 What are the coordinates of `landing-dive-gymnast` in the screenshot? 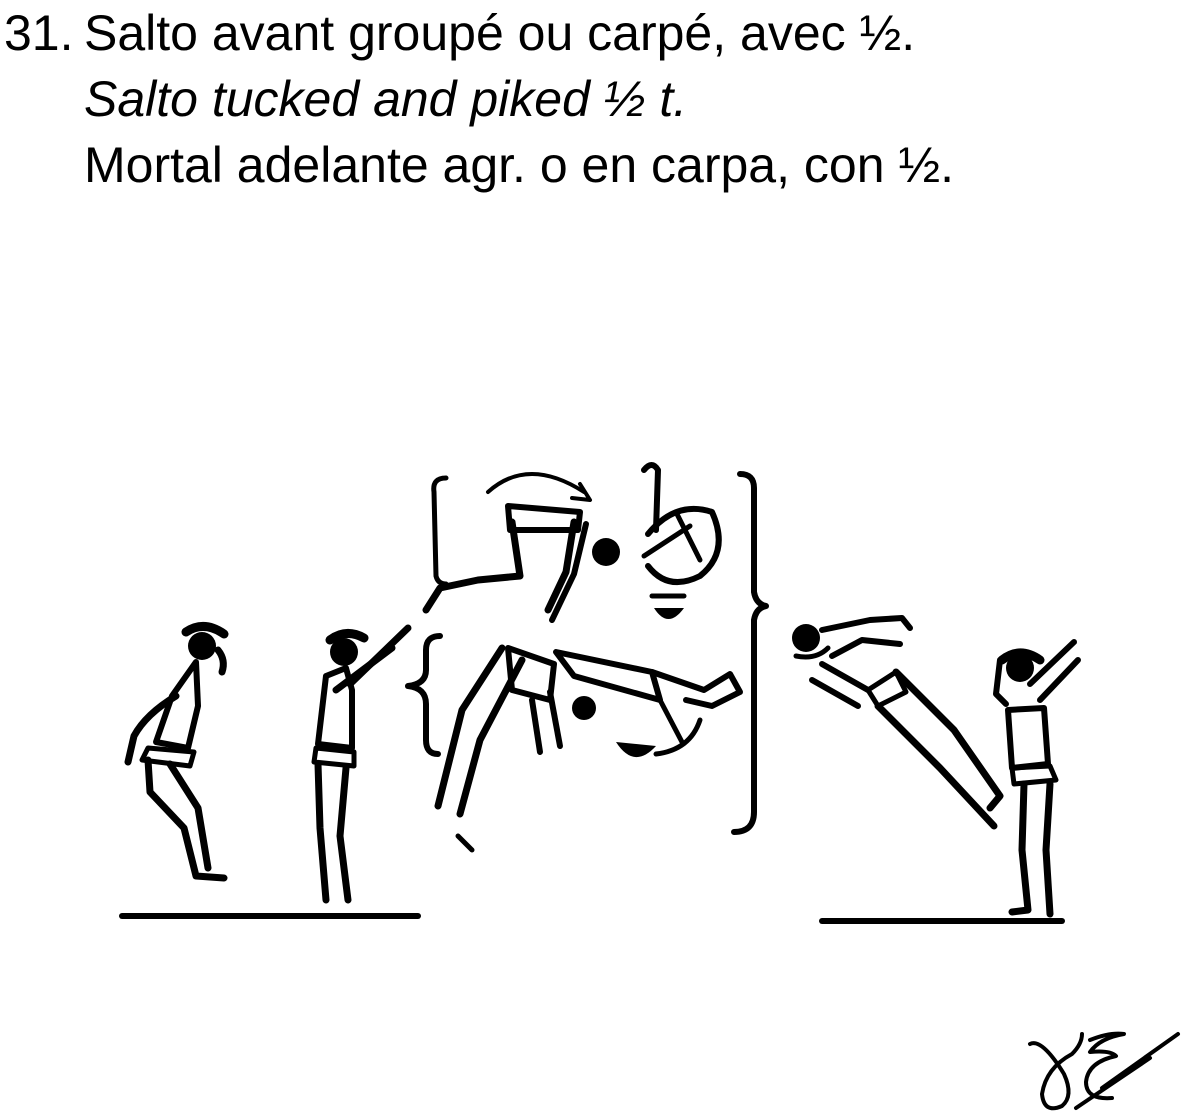 It's located at (898, 722).